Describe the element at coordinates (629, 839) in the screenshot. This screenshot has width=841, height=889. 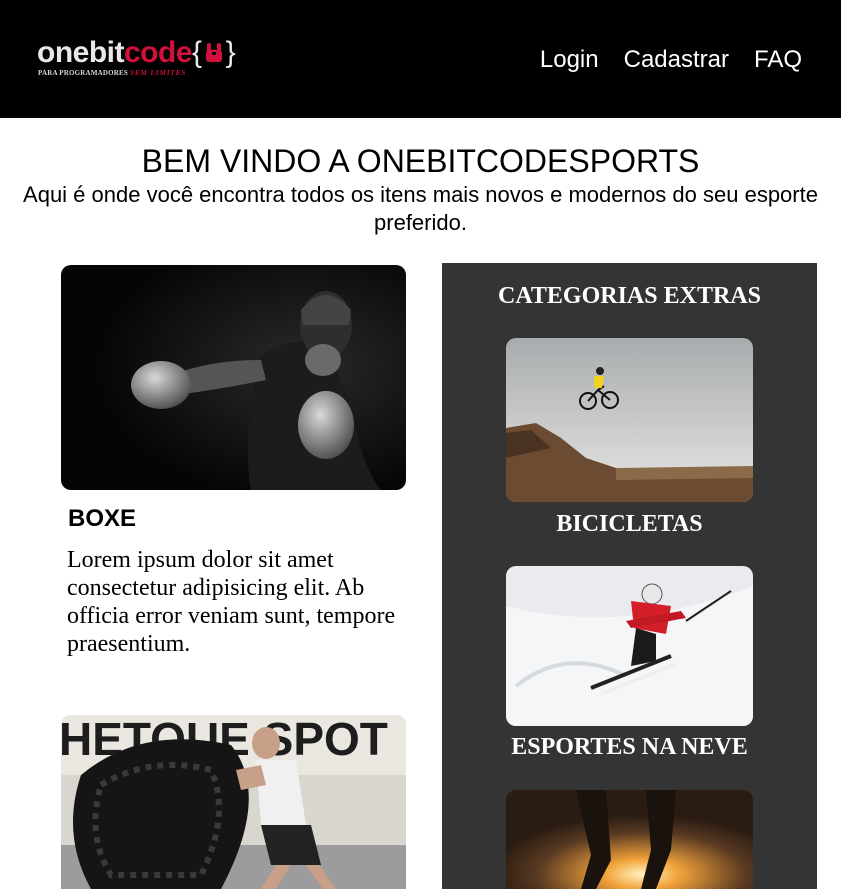
I see `running-image` at that location.